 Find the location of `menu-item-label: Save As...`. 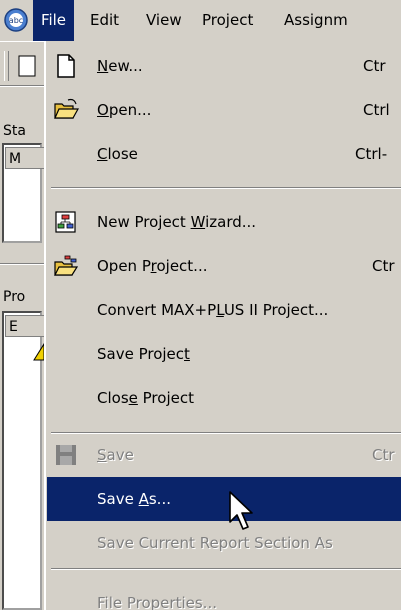

menu-item-label: Save As... is located at coordinates (134, 499).